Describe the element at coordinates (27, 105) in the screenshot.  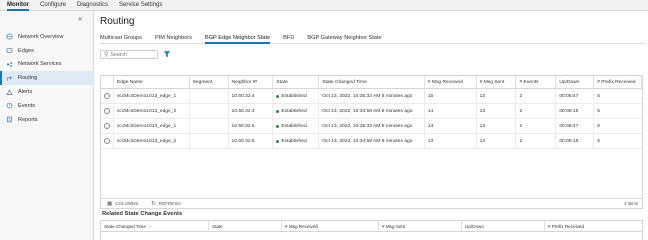
I see `sidebar-item-label: Events` at that location.